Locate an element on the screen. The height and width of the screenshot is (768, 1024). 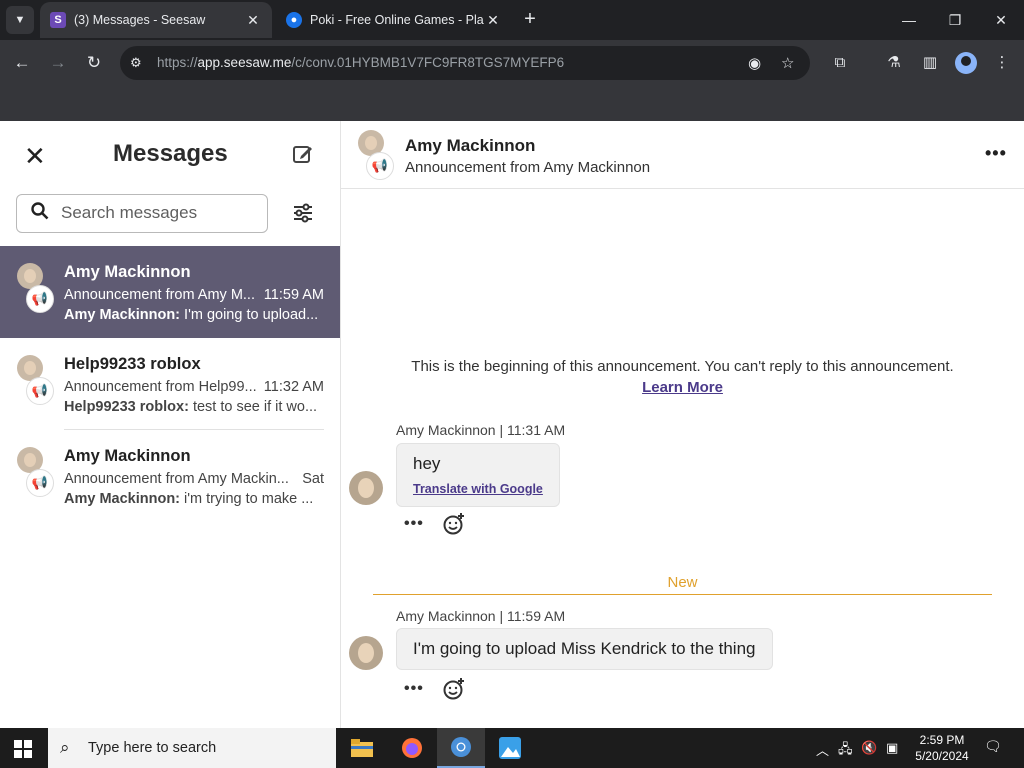
poki-icon: ● is located at coordinates (294, 20).